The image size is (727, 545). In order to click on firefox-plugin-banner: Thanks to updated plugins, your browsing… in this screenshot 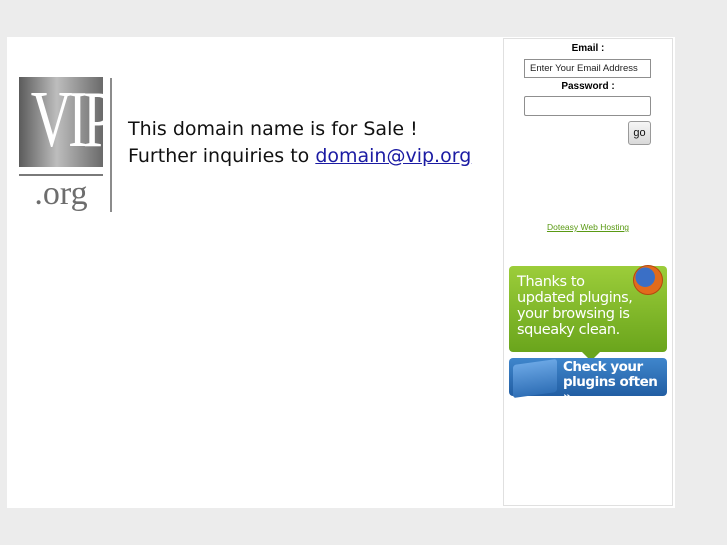, I will do `click(588, 313)`.